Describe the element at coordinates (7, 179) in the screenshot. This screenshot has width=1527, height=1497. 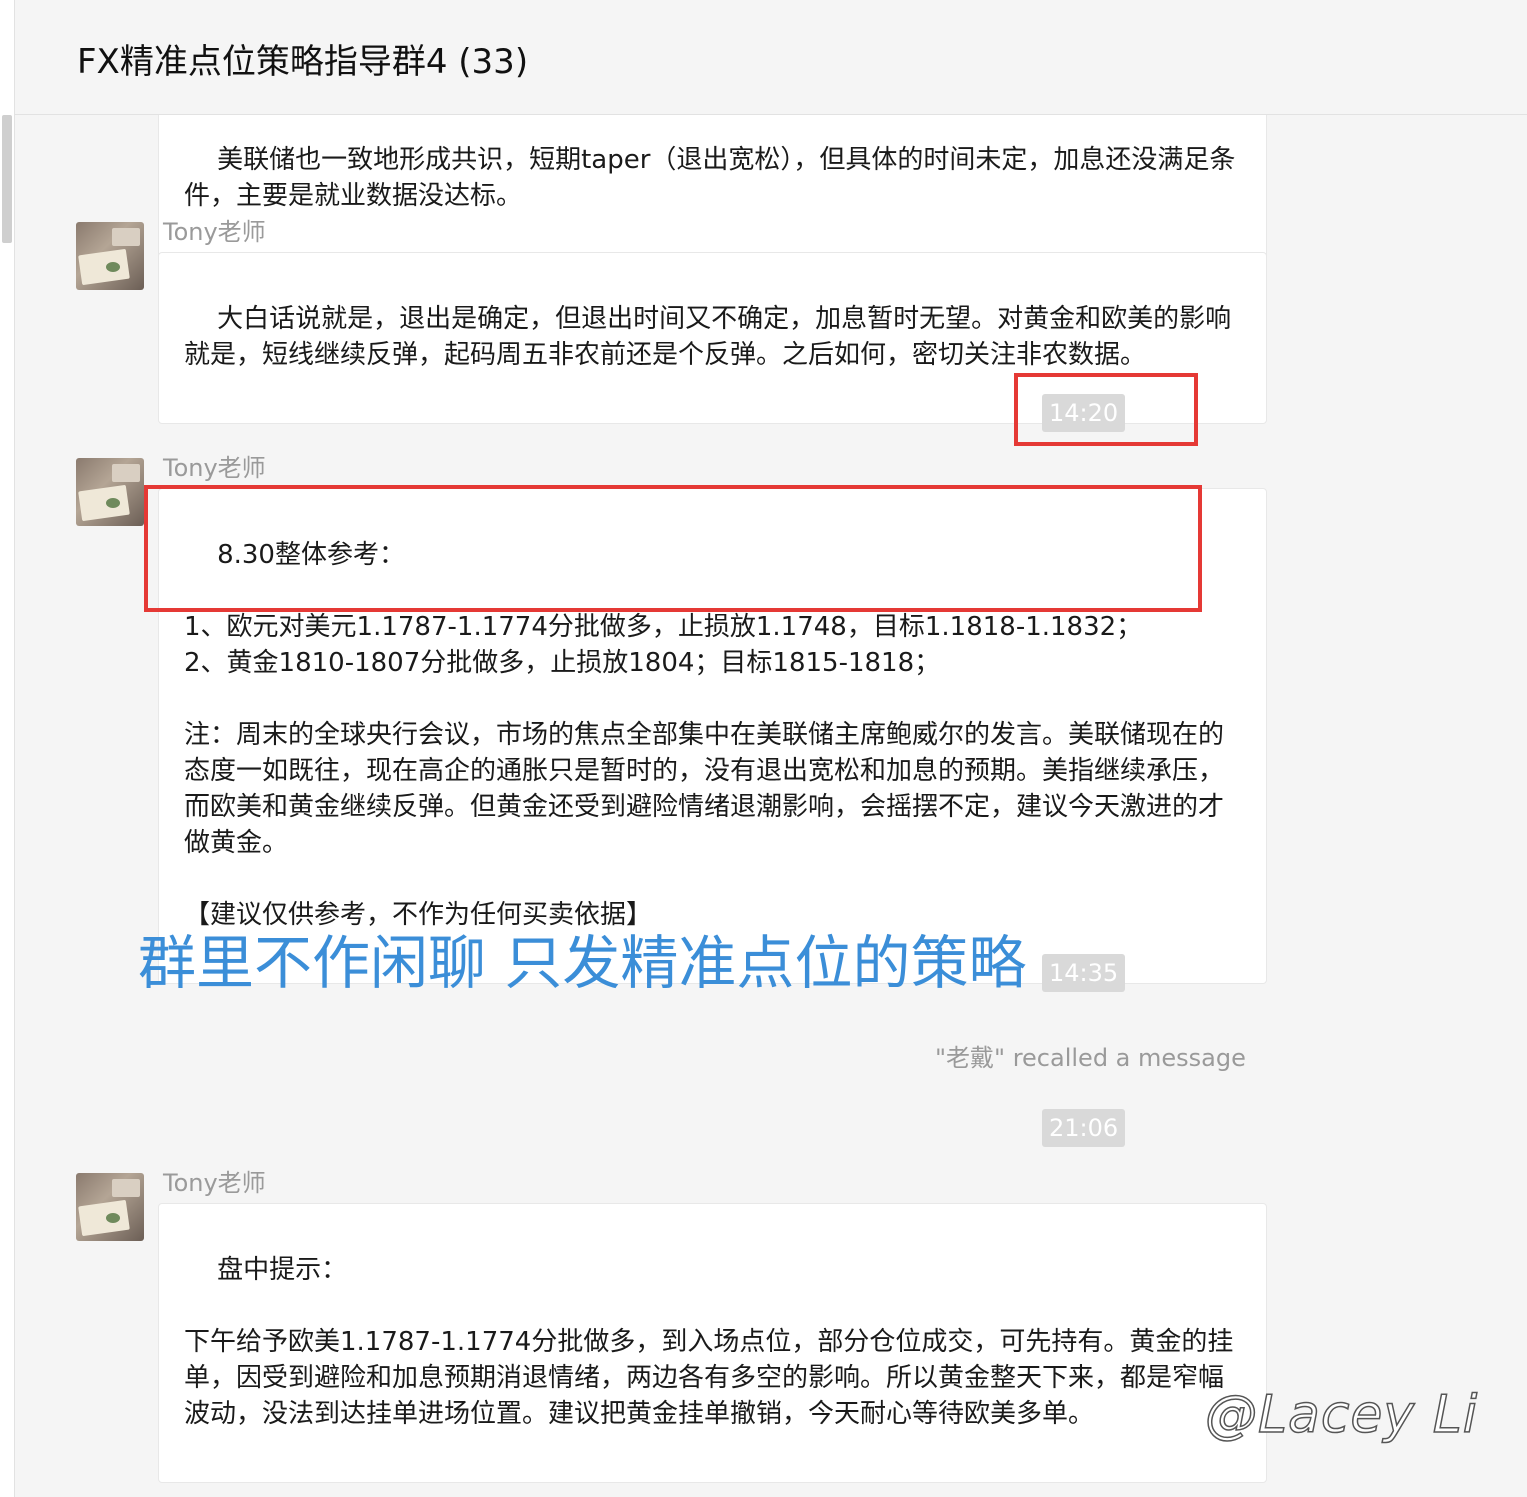
I see `scrollbar-thumb` at that location.